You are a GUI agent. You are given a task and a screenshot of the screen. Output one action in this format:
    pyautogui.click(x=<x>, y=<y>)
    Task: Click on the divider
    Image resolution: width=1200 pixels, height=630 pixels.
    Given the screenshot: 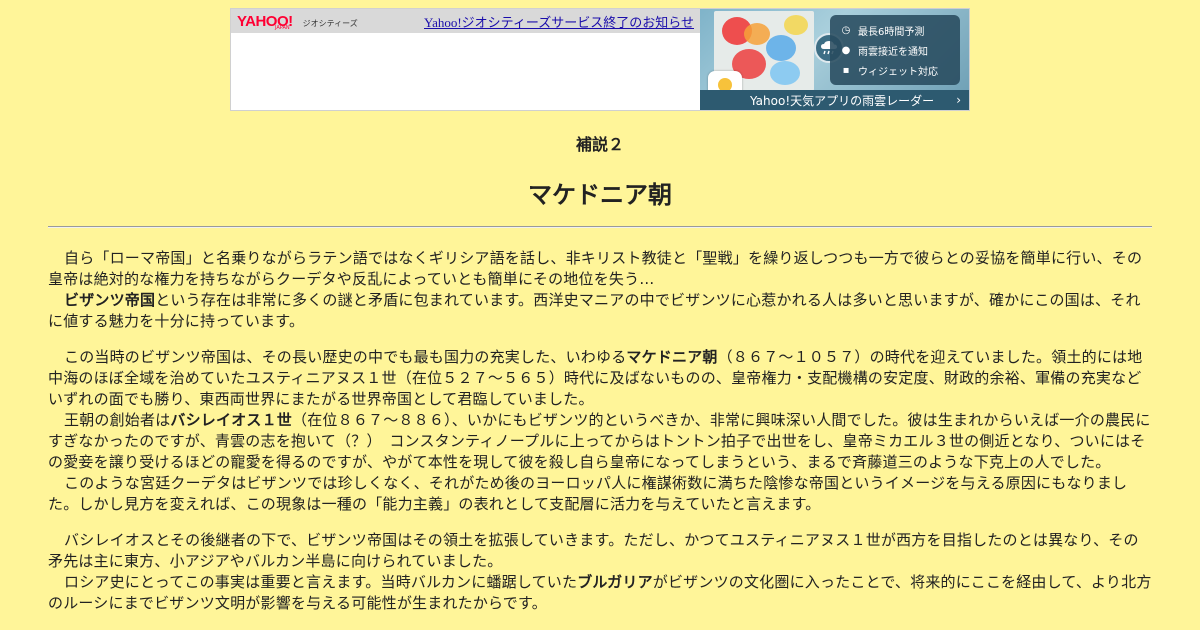 What is the action you would take?
    pyautogui.click(x=600, y=227)
    